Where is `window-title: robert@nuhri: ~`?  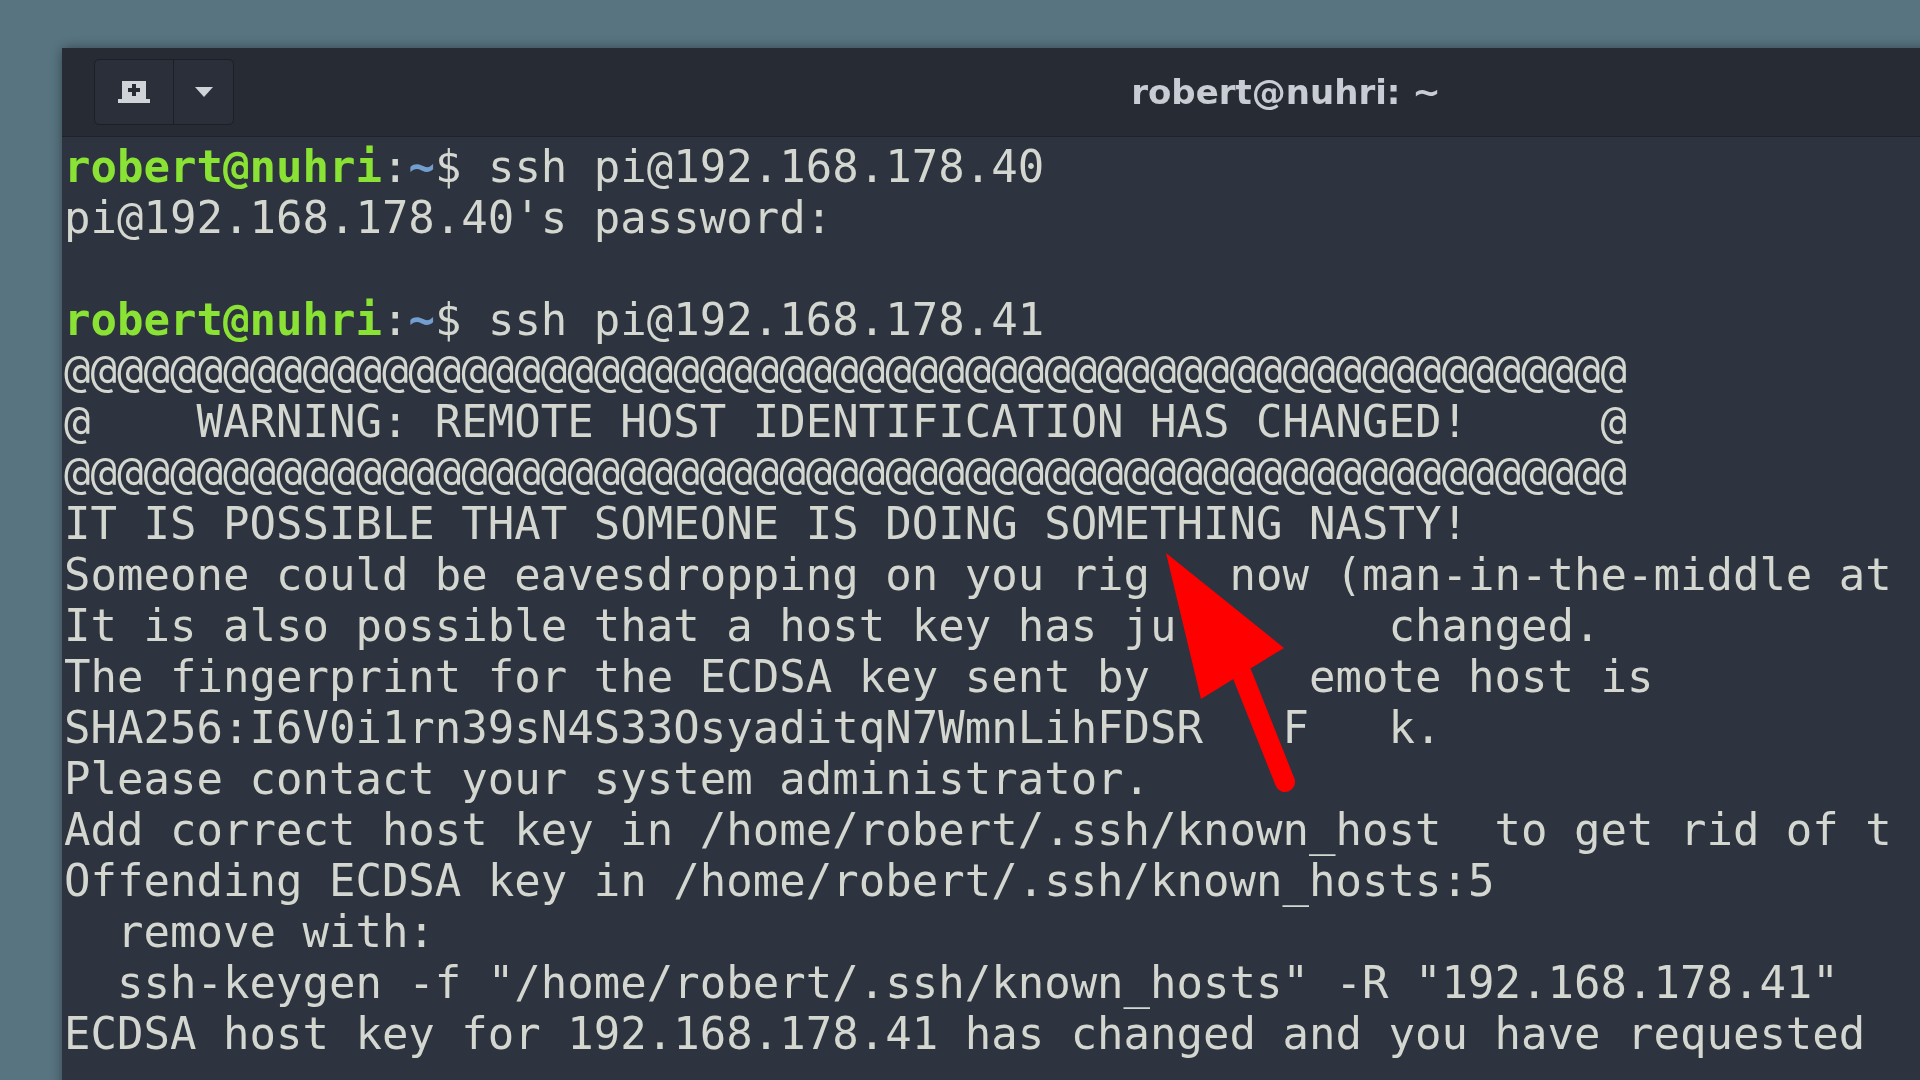
window-title: robert@nuhri: ~ is located at coordinates (1286, 92).